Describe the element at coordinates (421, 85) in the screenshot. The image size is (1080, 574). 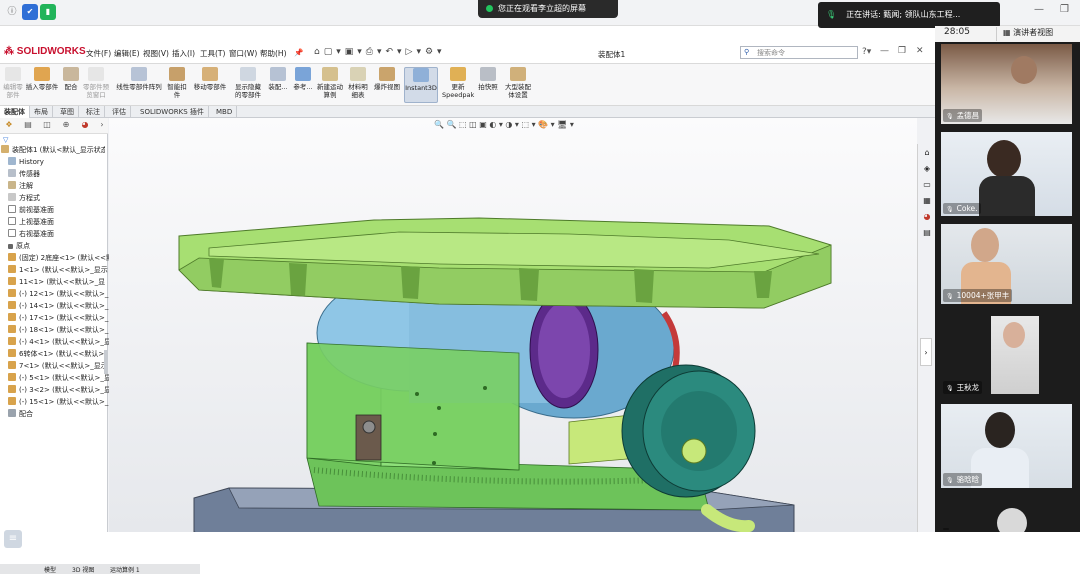
I see `instant3d-button: Instant3D` at that location.